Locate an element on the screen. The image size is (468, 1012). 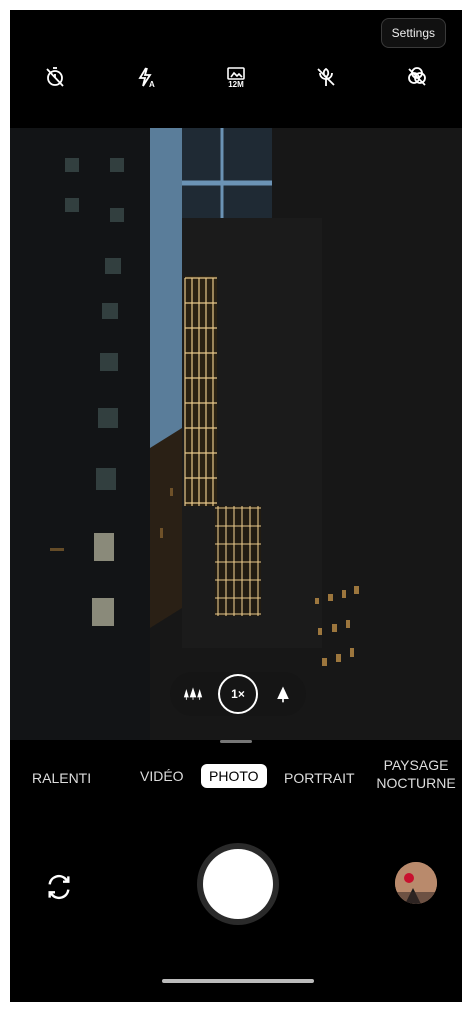
mode-video: VIDÉO is located at coordinates (162, 776).